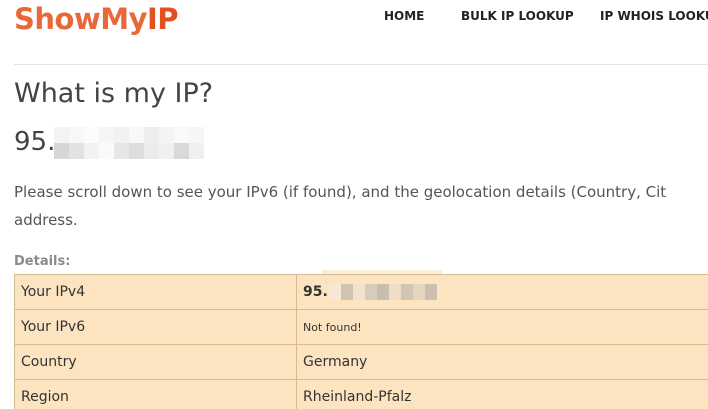  I want to click on ip-address-prefix: 95., so click(35, 142).